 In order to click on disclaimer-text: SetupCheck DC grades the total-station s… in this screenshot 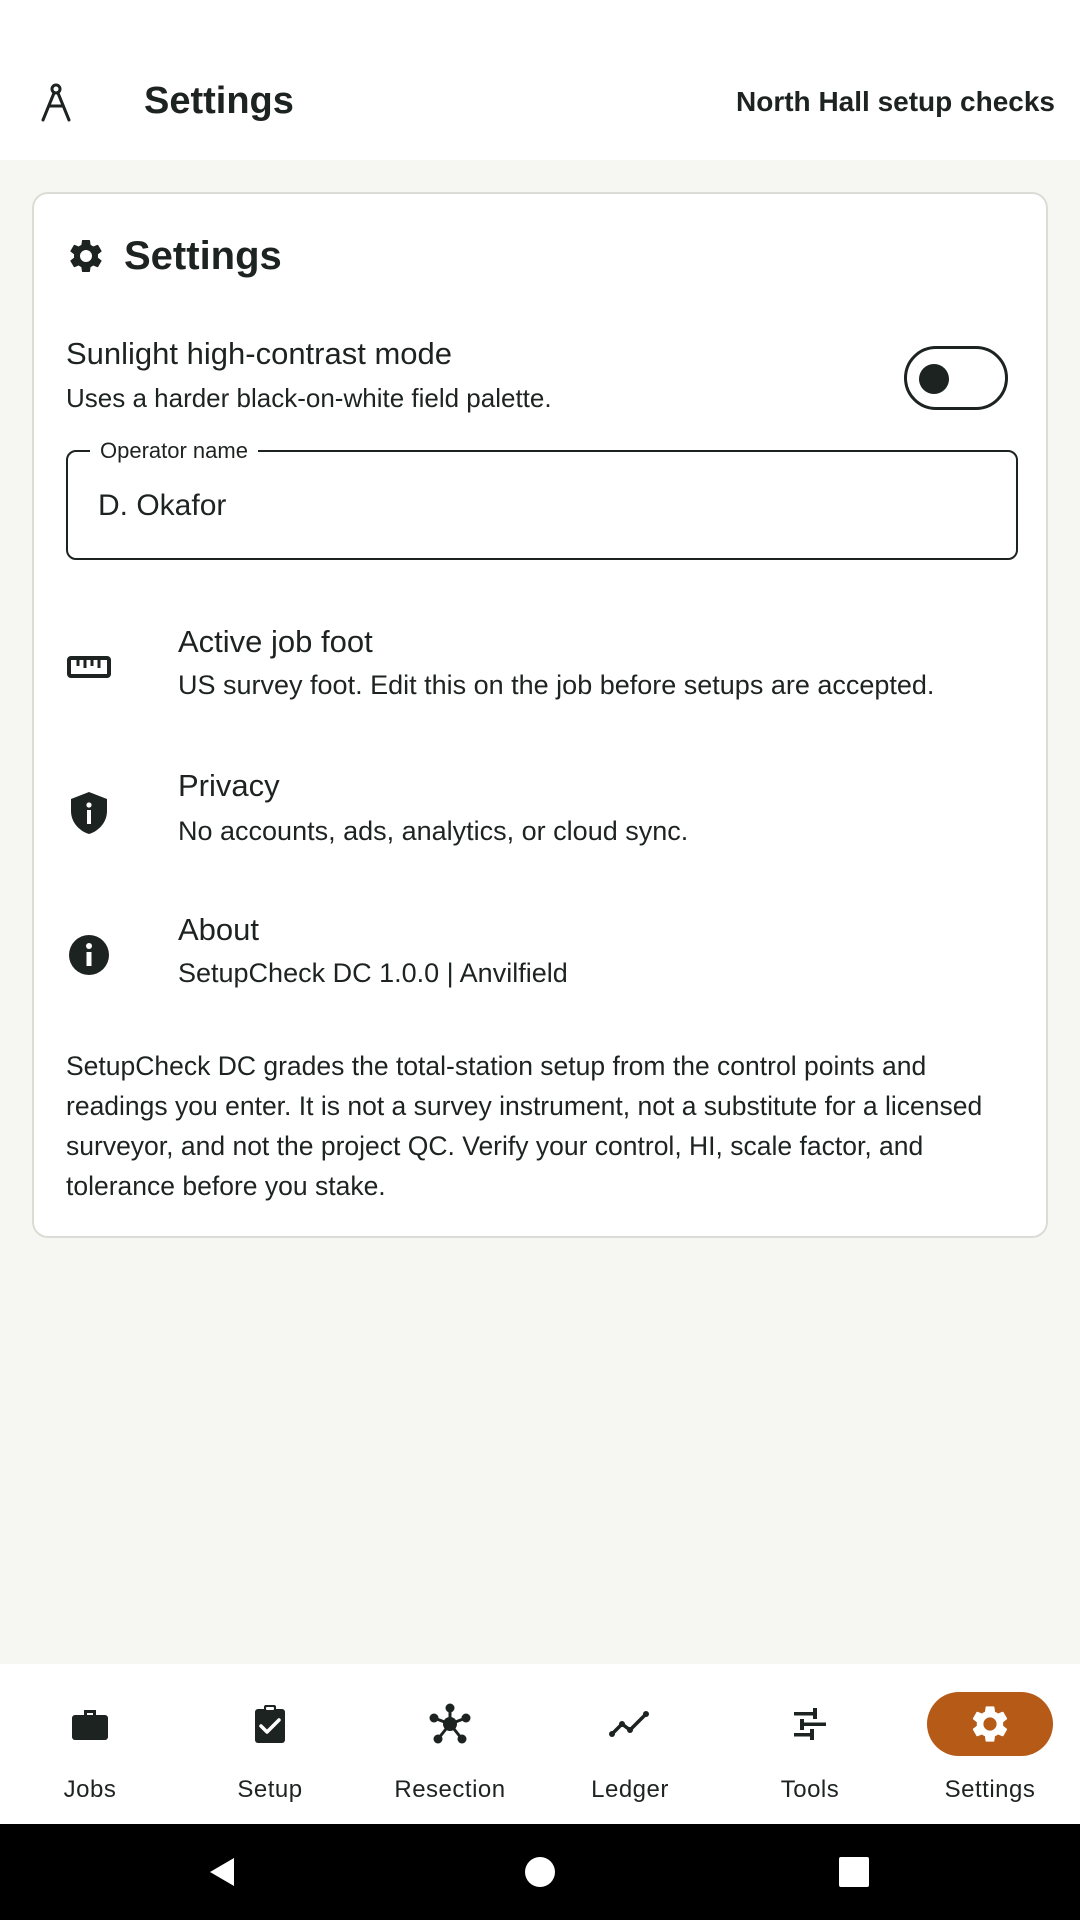, I will do `click(524, 1126)`.